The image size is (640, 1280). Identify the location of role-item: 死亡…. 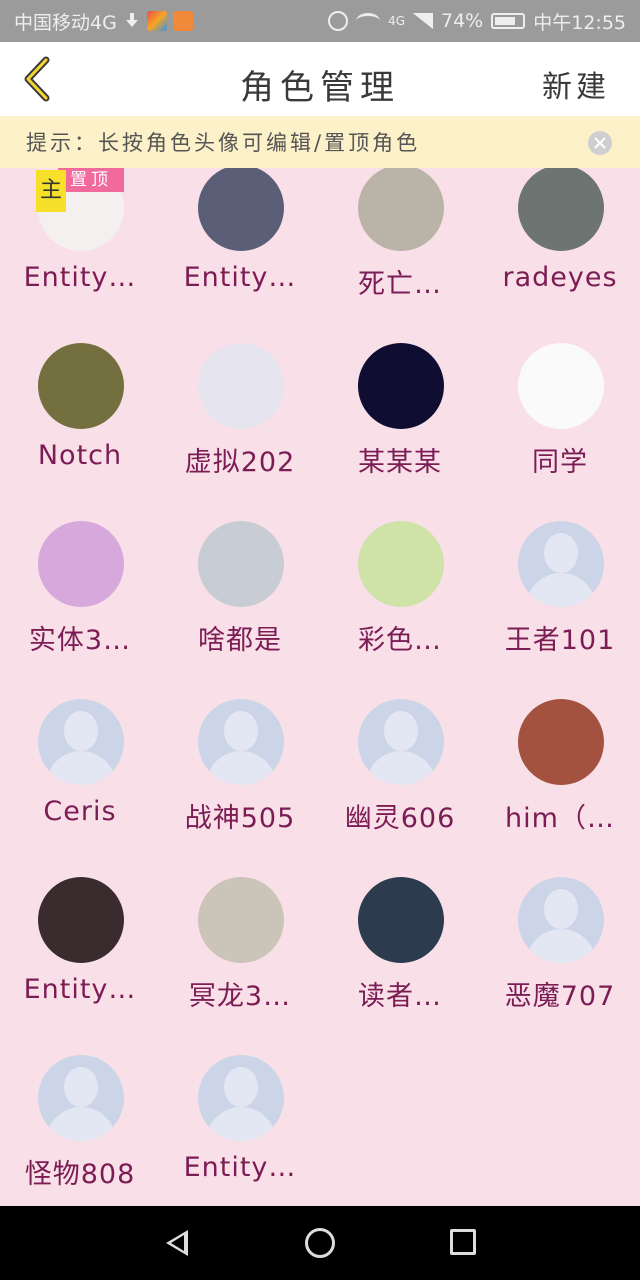
(400, 235).